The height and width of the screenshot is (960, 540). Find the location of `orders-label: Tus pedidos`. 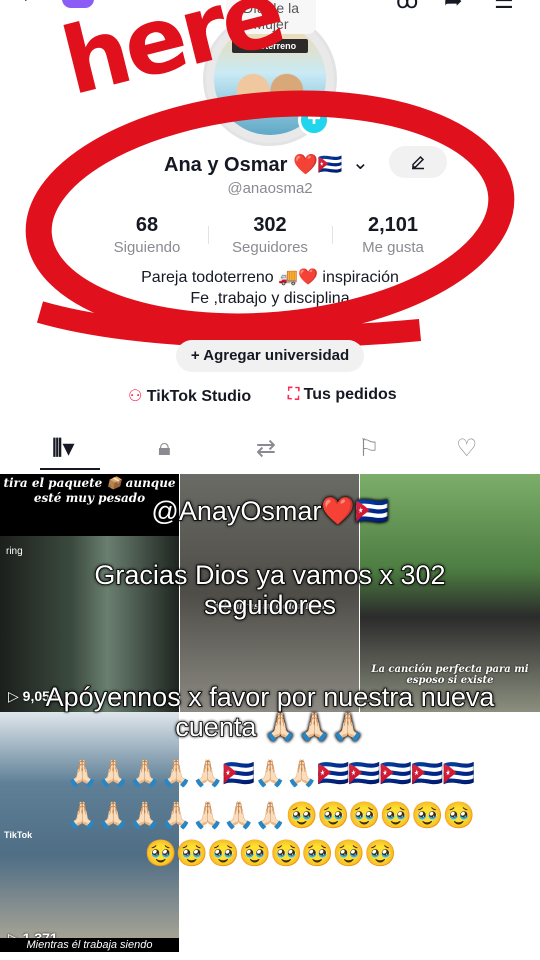

orders-label: Tus pedidos is located at coordinates (350, 394).